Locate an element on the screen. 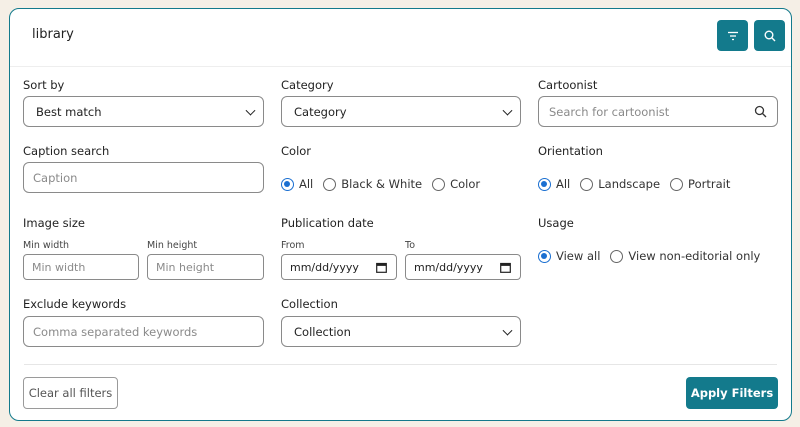 The height and width of the screenshot is (427, 800). color-option-black-white: Black & White is located at coordinates (372, 184).